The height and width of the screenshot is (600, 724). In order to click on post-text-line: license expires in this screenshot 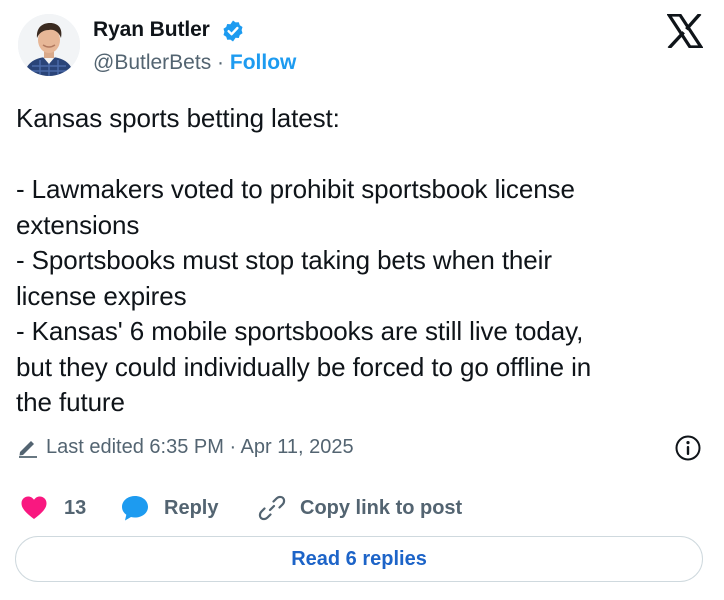, I will do `click(101, 295)`.